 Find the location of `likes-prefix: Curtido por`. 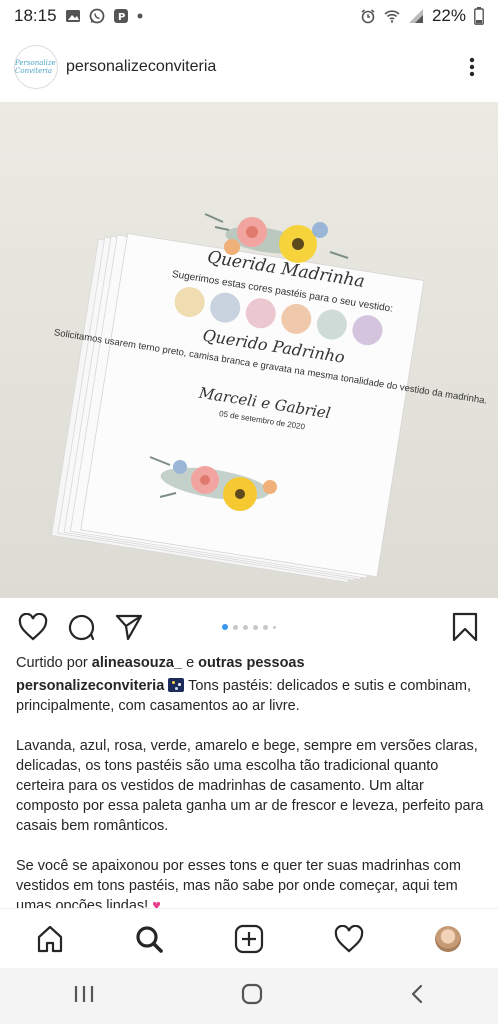

likes-prefix: Curtido por is located at coordinates (52, 663).